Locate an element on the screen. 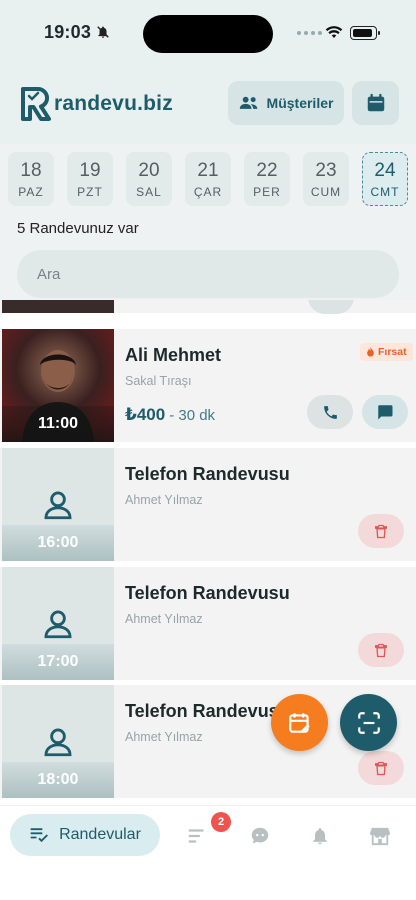  appointment-card: 17:00 Telefon Randevusu Ahmet Yılmaz is located at coordinates (208, 623).